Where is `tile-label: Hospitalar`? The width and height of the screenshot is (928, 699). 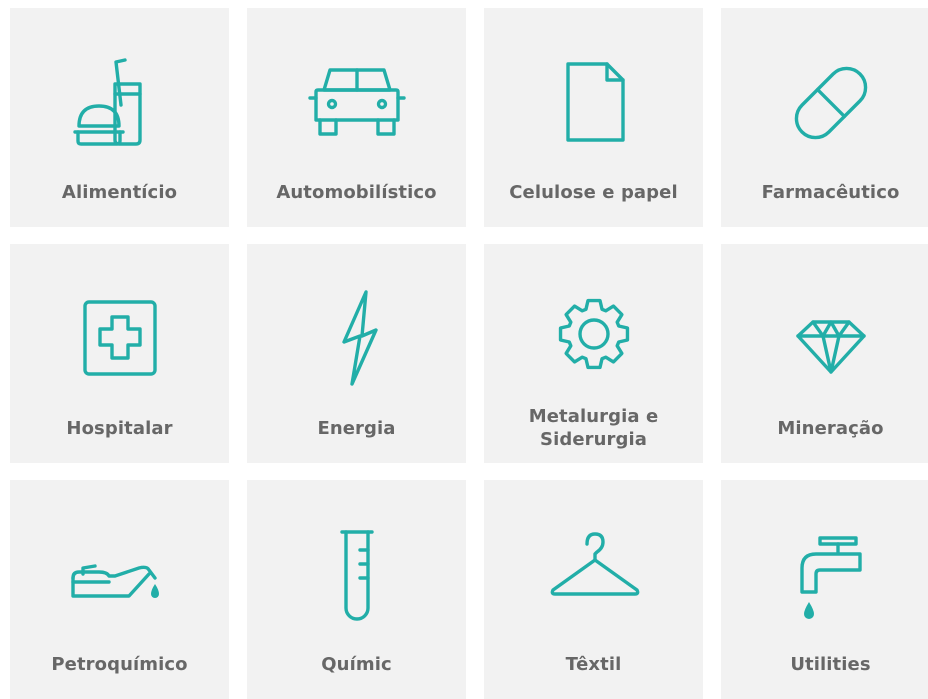 tile-label: Hospitalar is located at coordinates (119, 428).